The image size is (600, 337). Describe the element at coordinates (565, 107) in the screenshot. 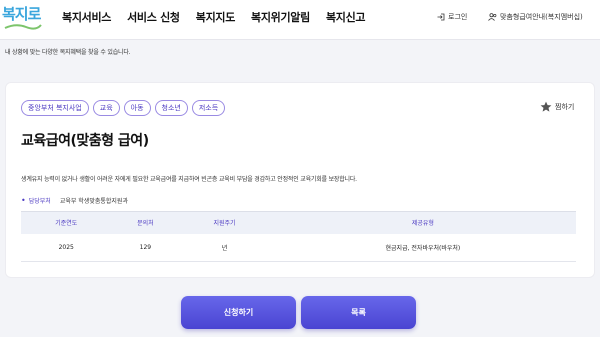

I see `favorite-label: 찜하기` at that location.